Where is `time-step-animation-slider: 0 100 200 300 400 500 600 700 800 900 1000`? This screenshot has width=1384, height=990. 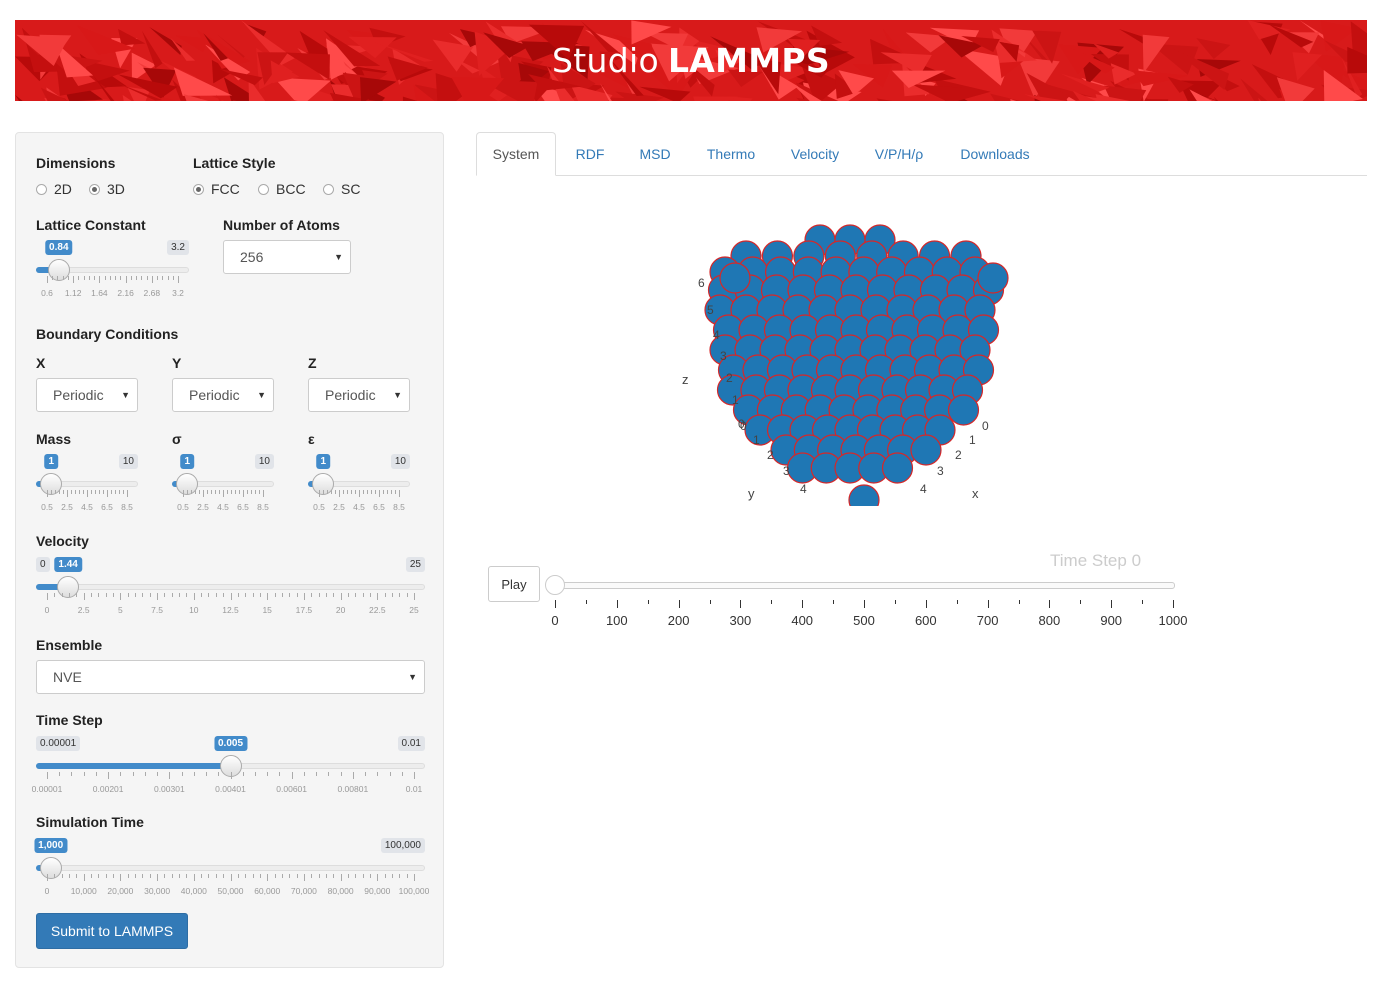 time-step-animation-slider: 0 100 200 300 400 500 600 700 800 900 1000 is located at coordinates (866, 604).